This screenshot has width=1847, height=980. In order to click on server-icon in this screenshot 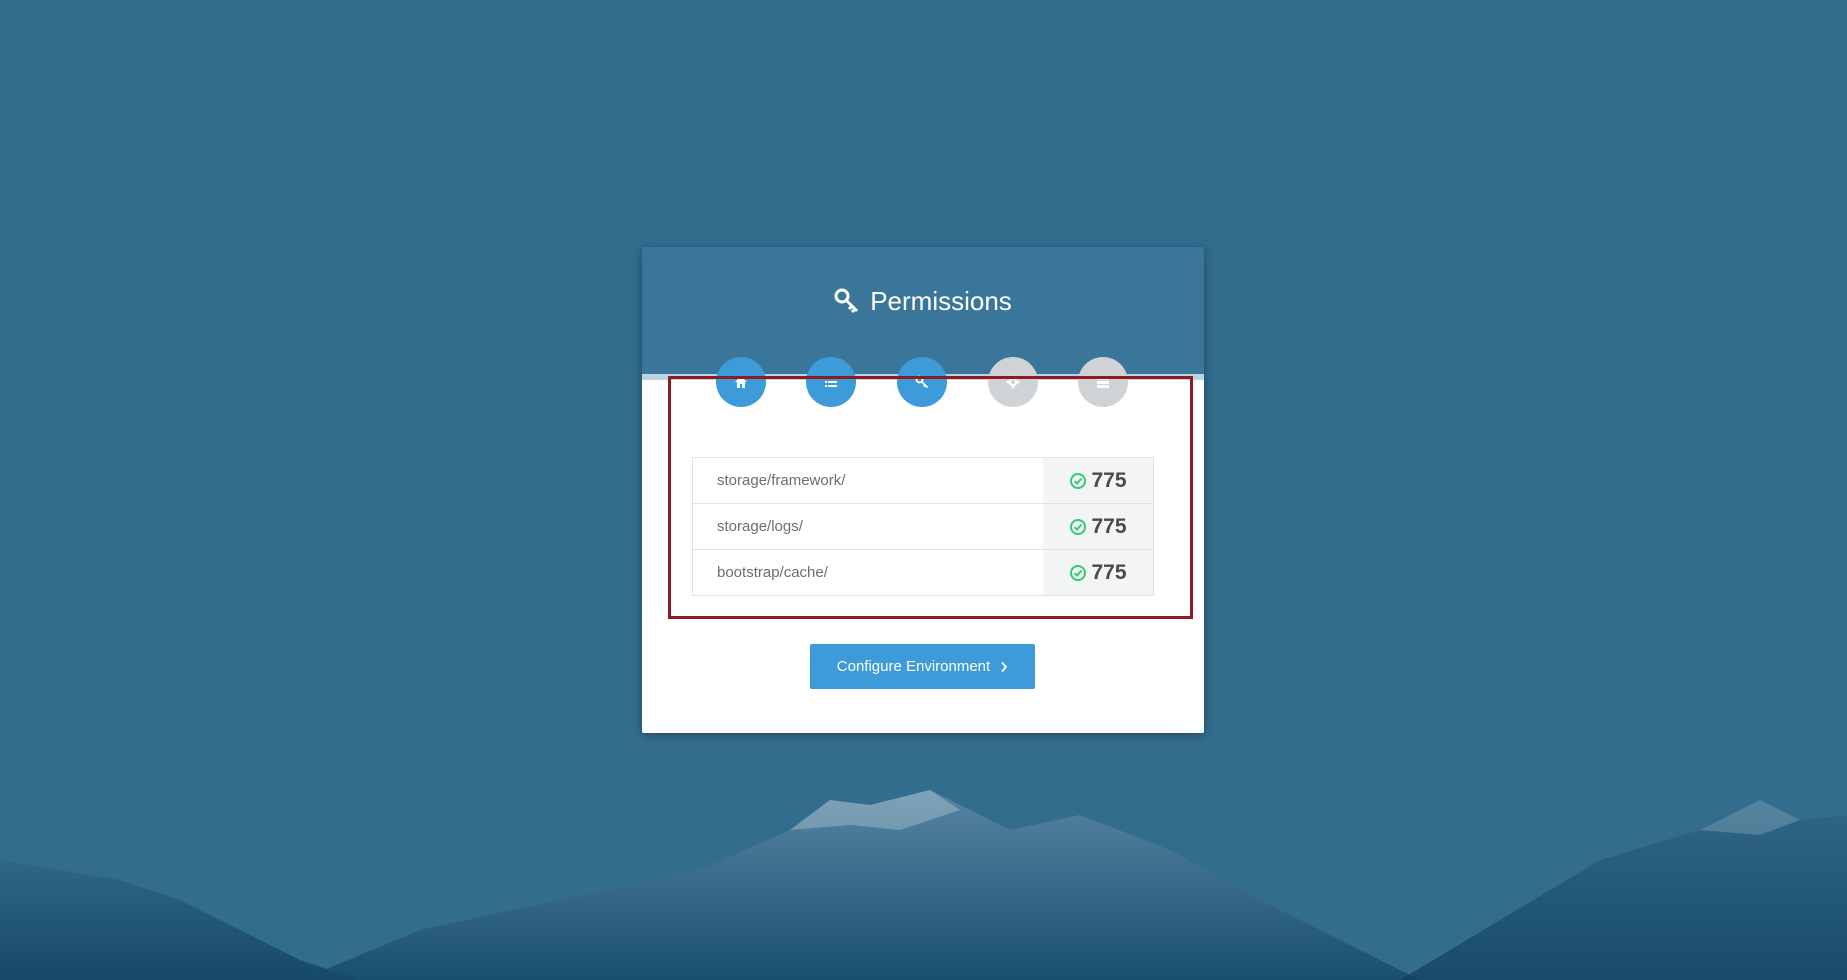, I will do `click(1103, 382)`.